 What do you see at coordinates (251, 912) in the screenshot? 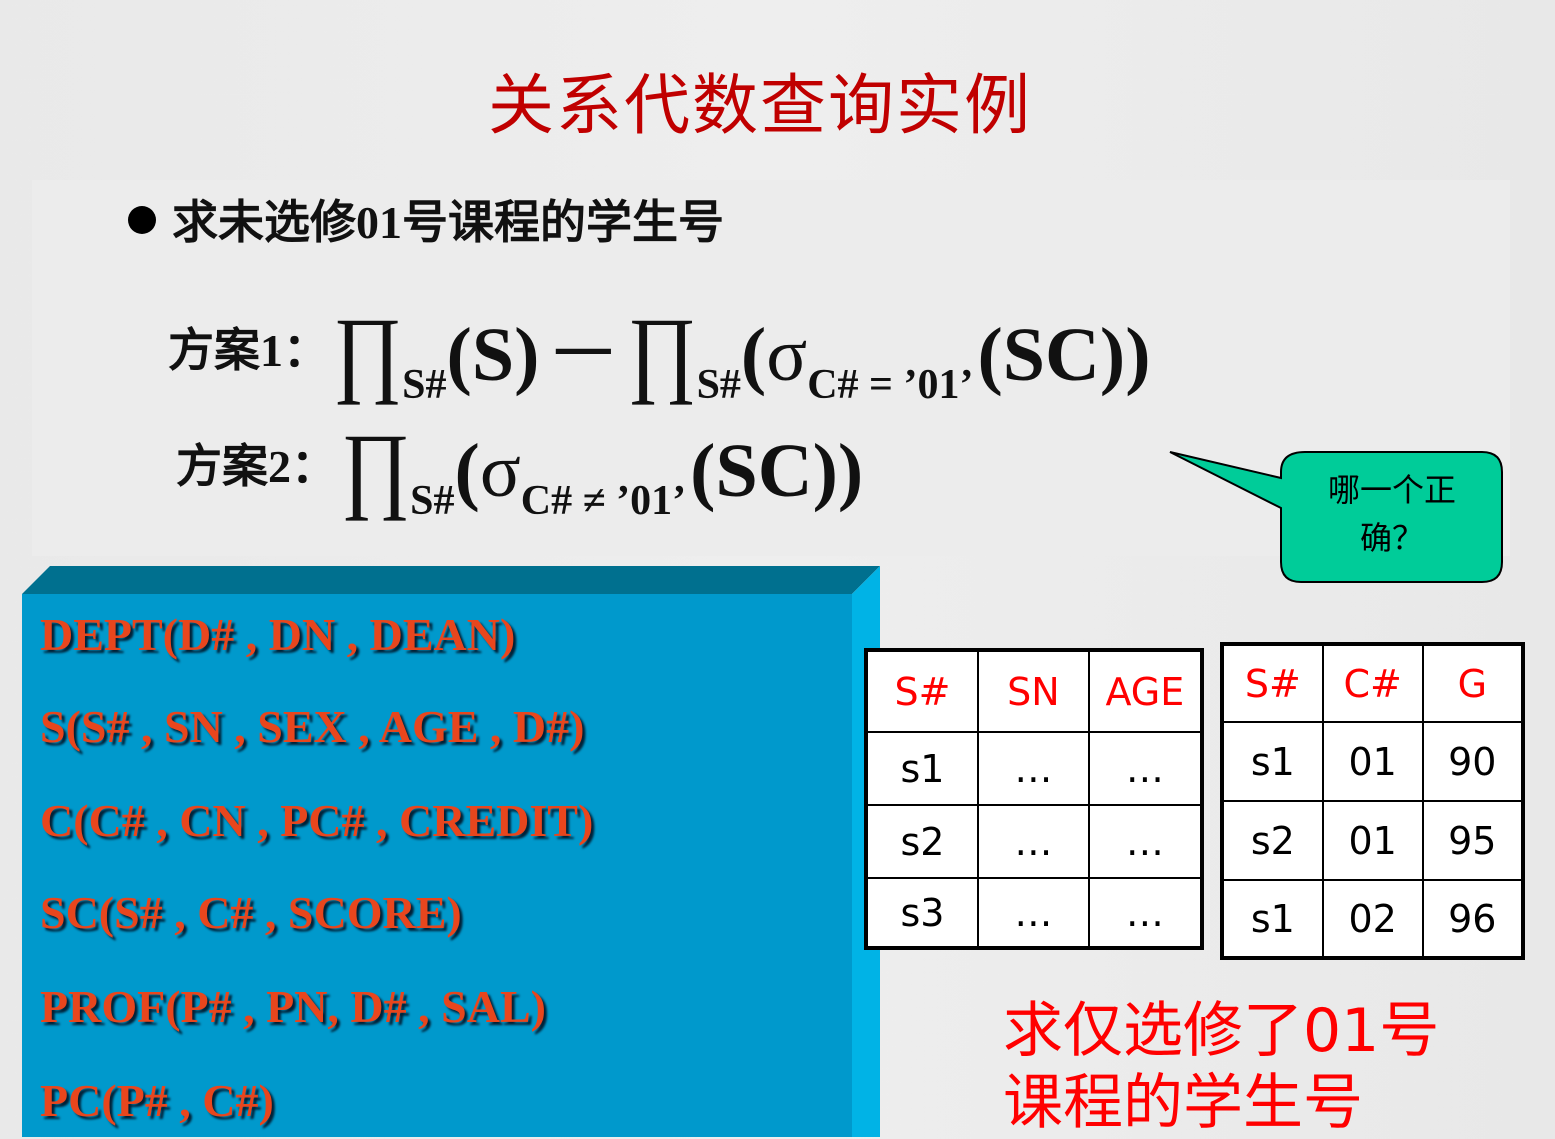
I see `schema-sc: SC(S# , C# , SCORE)` at bounding box center [251, 912].